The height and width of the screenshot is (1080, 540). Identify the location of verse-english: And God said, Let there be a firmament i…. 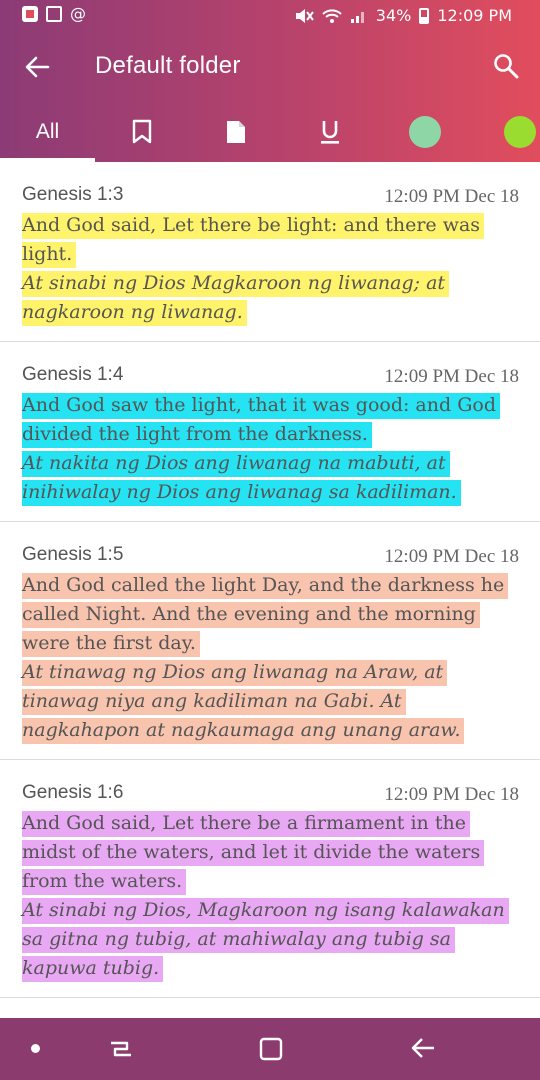
(253, 853).